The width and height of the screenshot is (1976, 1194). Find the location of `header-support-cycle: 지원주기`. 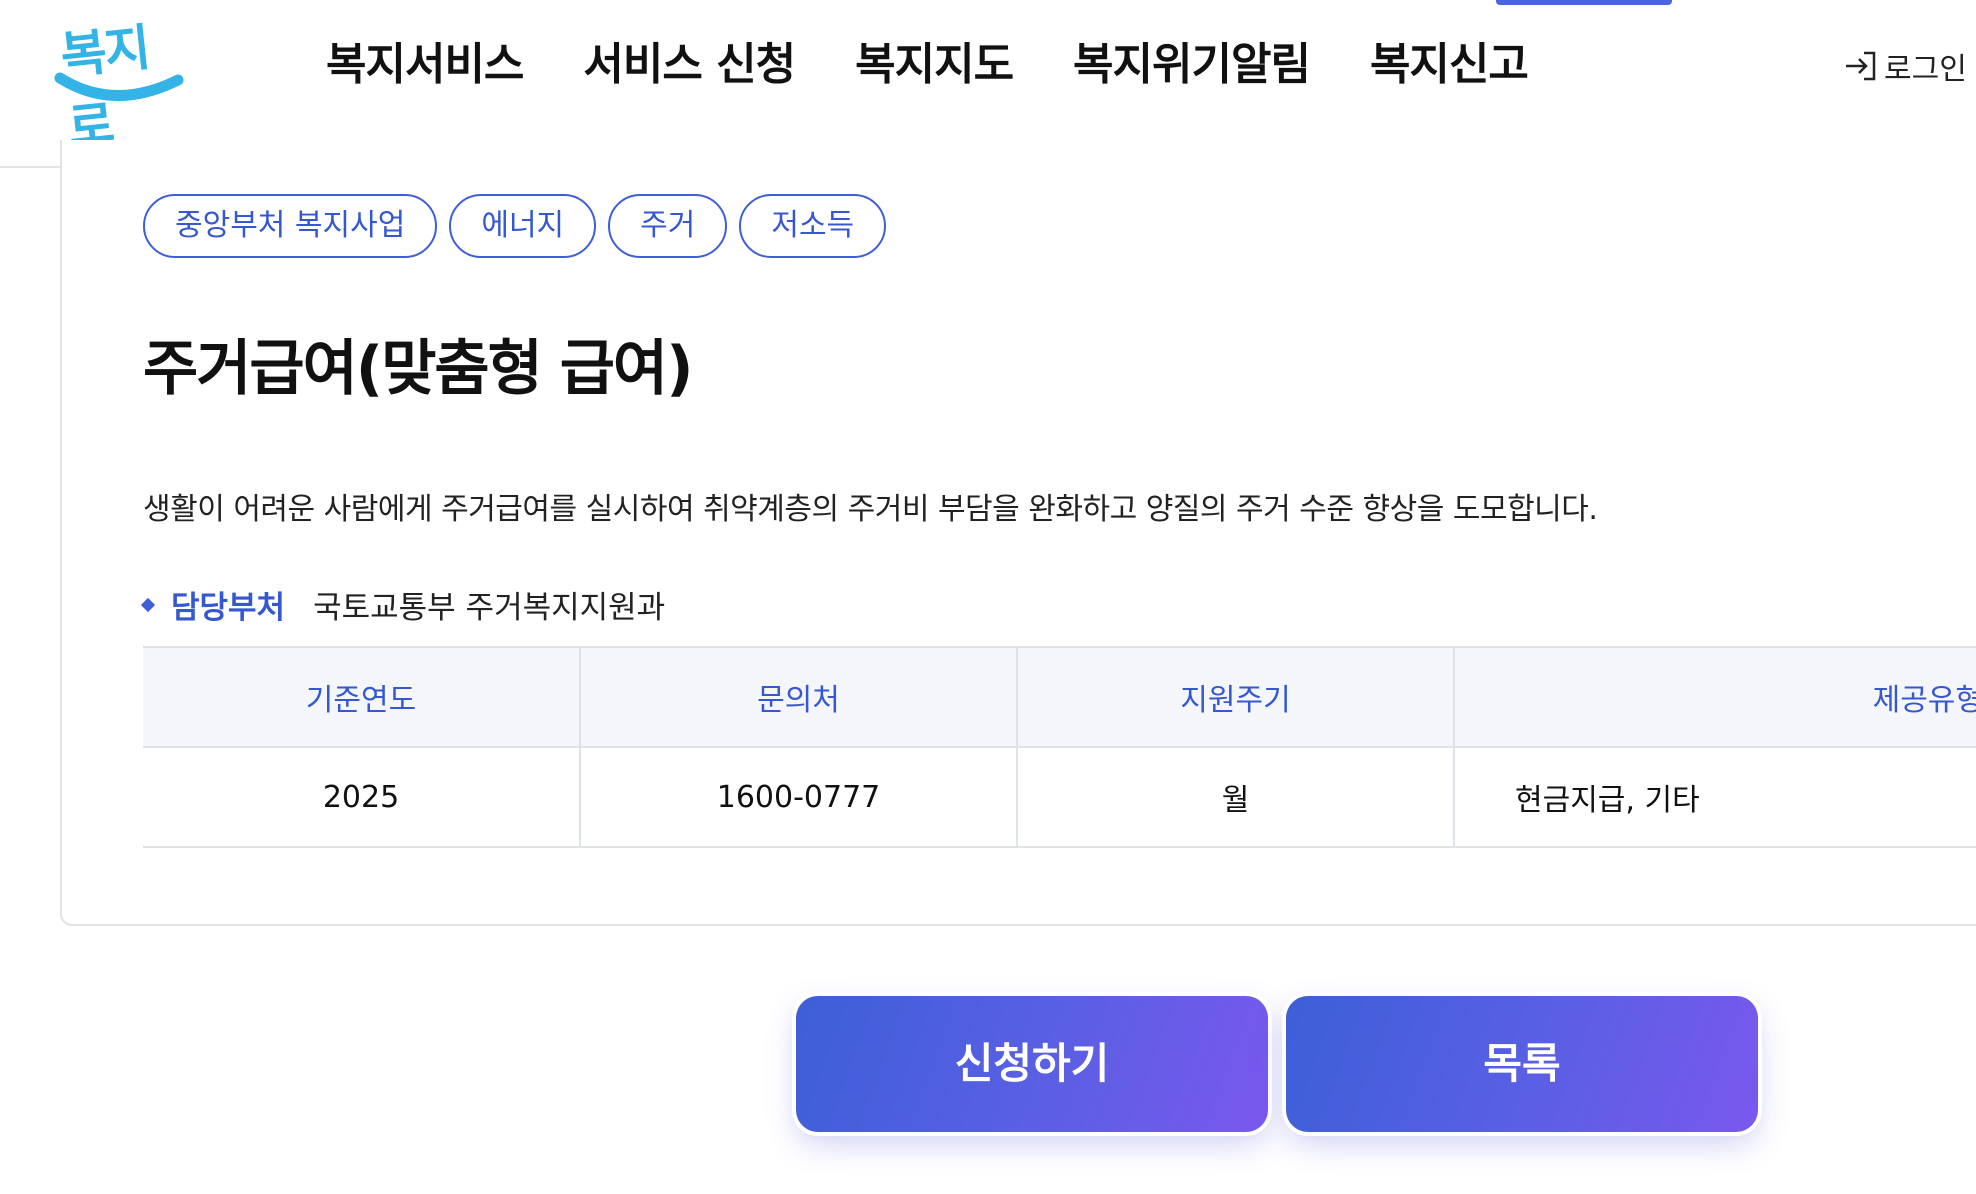

header-support-cycle: 지원주기 is located at coordinates (1236, 697).